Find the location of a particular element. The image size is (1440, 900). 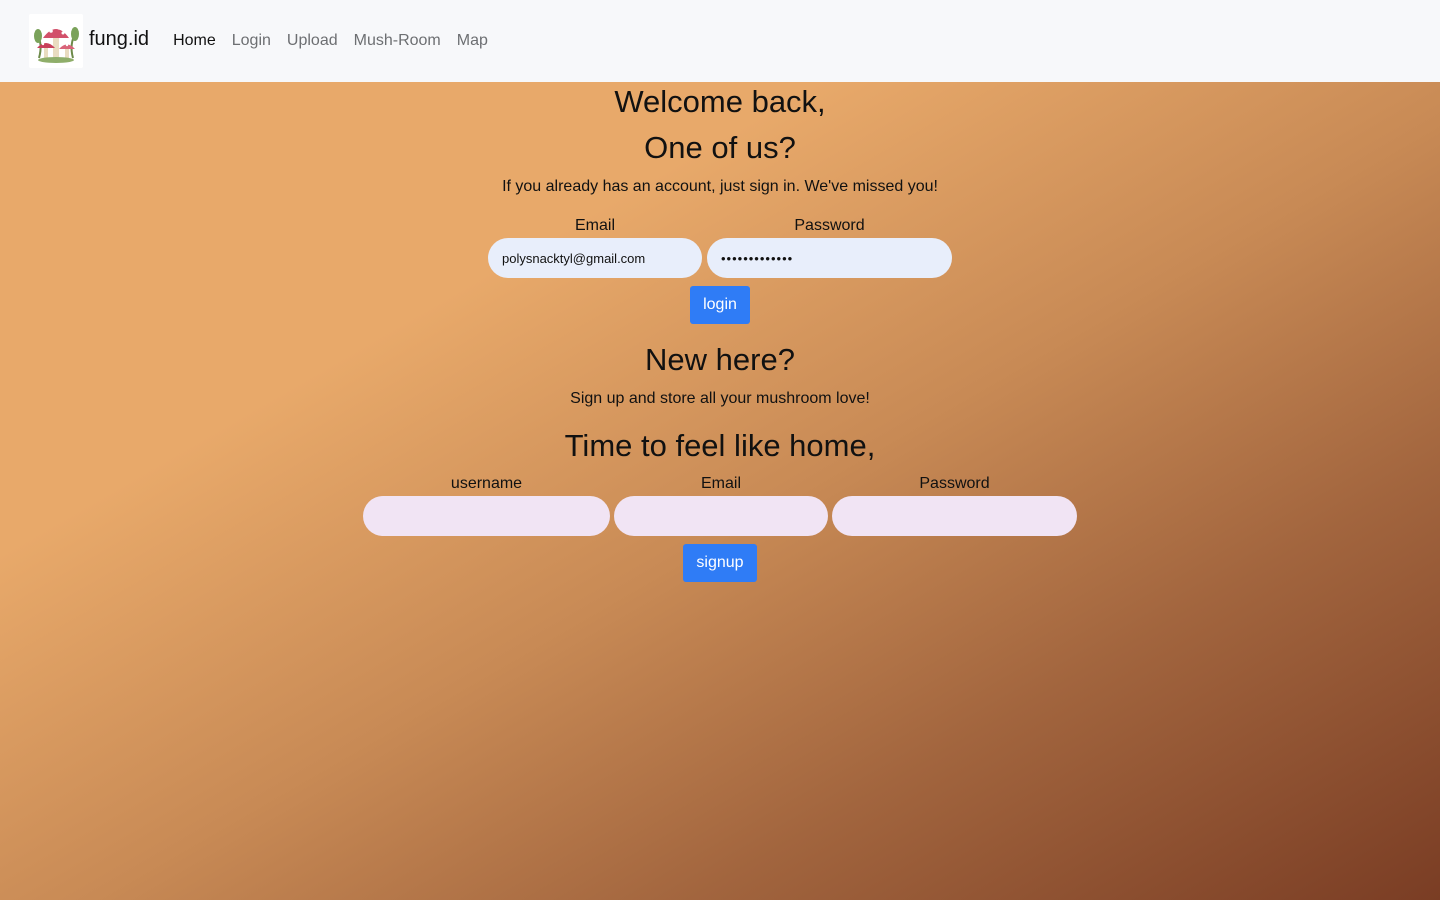

nav-link-home: Home is located at coordinates (194, 41).